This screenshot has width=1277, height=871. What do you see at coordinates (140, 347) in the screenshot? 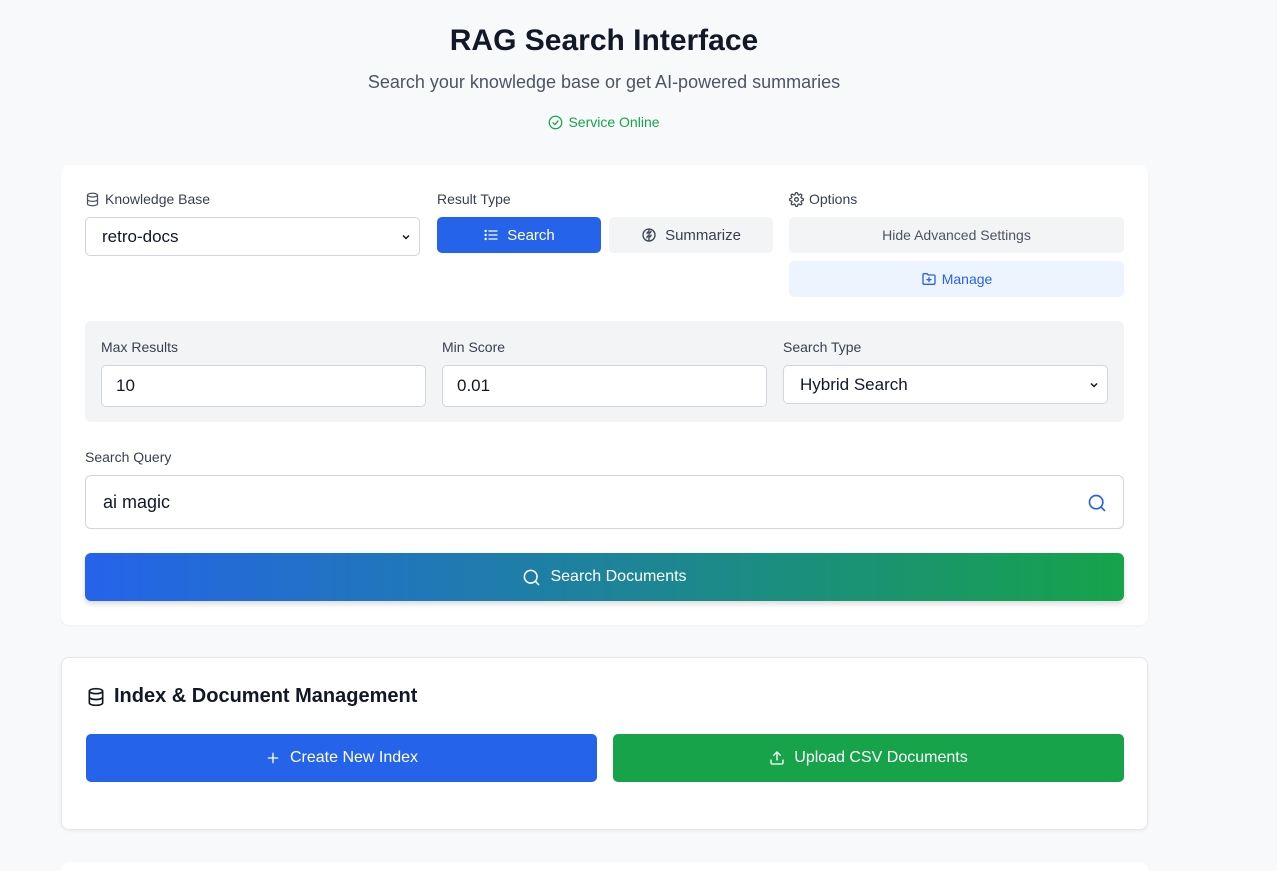
I see `max-results-label: Max Results` at bounding box center [140, 347].